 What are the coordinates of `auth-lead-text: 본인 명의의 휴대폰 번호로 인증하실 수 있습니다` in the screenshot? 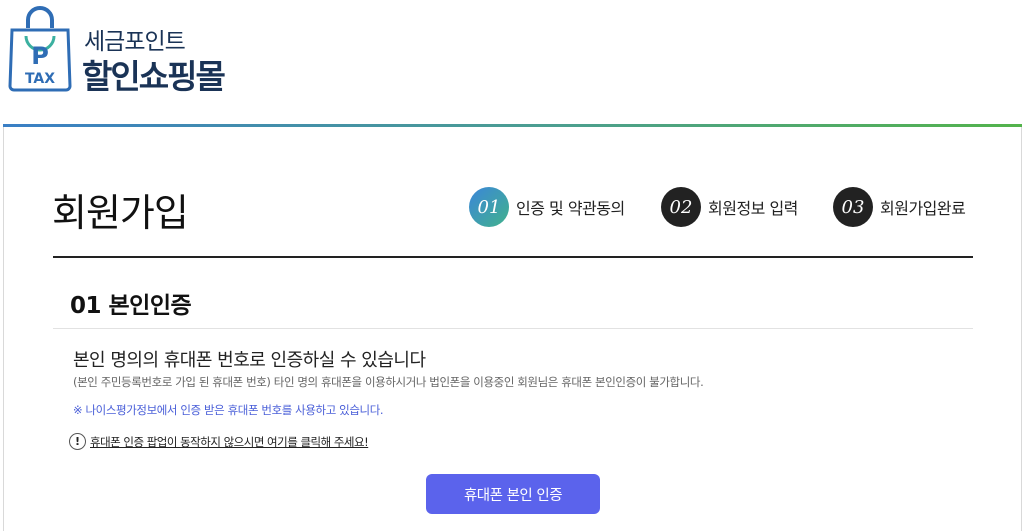 It's located at (249, 360).